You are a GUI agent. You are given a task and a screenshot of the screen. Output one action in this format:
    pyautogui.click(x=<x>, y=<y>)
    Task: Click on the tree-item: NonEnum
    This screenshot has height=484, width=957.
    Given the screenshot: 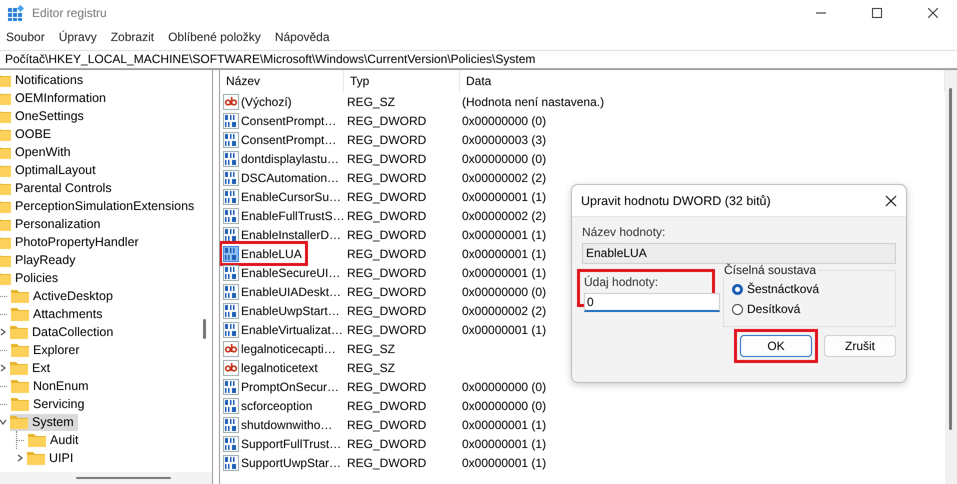 What is the action you would take?
    pyautogui.click(x=52, y=386)
    